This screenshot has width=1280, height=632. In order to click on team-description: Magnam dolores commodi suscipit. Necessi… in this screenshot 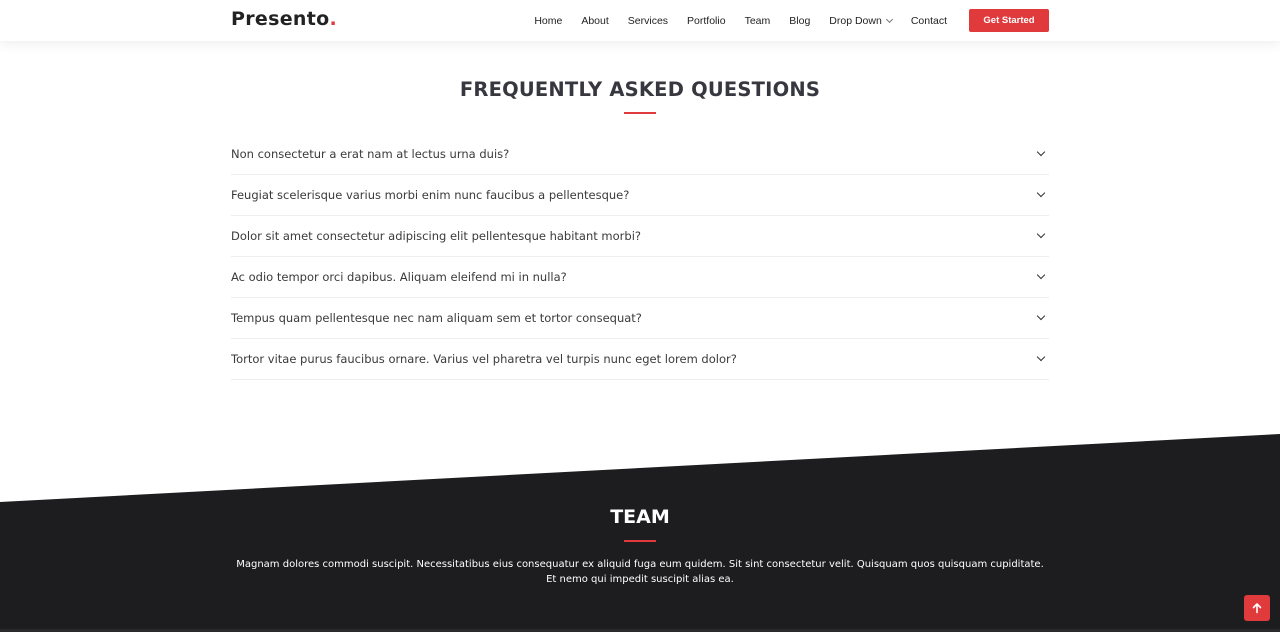, I will do `click(640, 572)`.